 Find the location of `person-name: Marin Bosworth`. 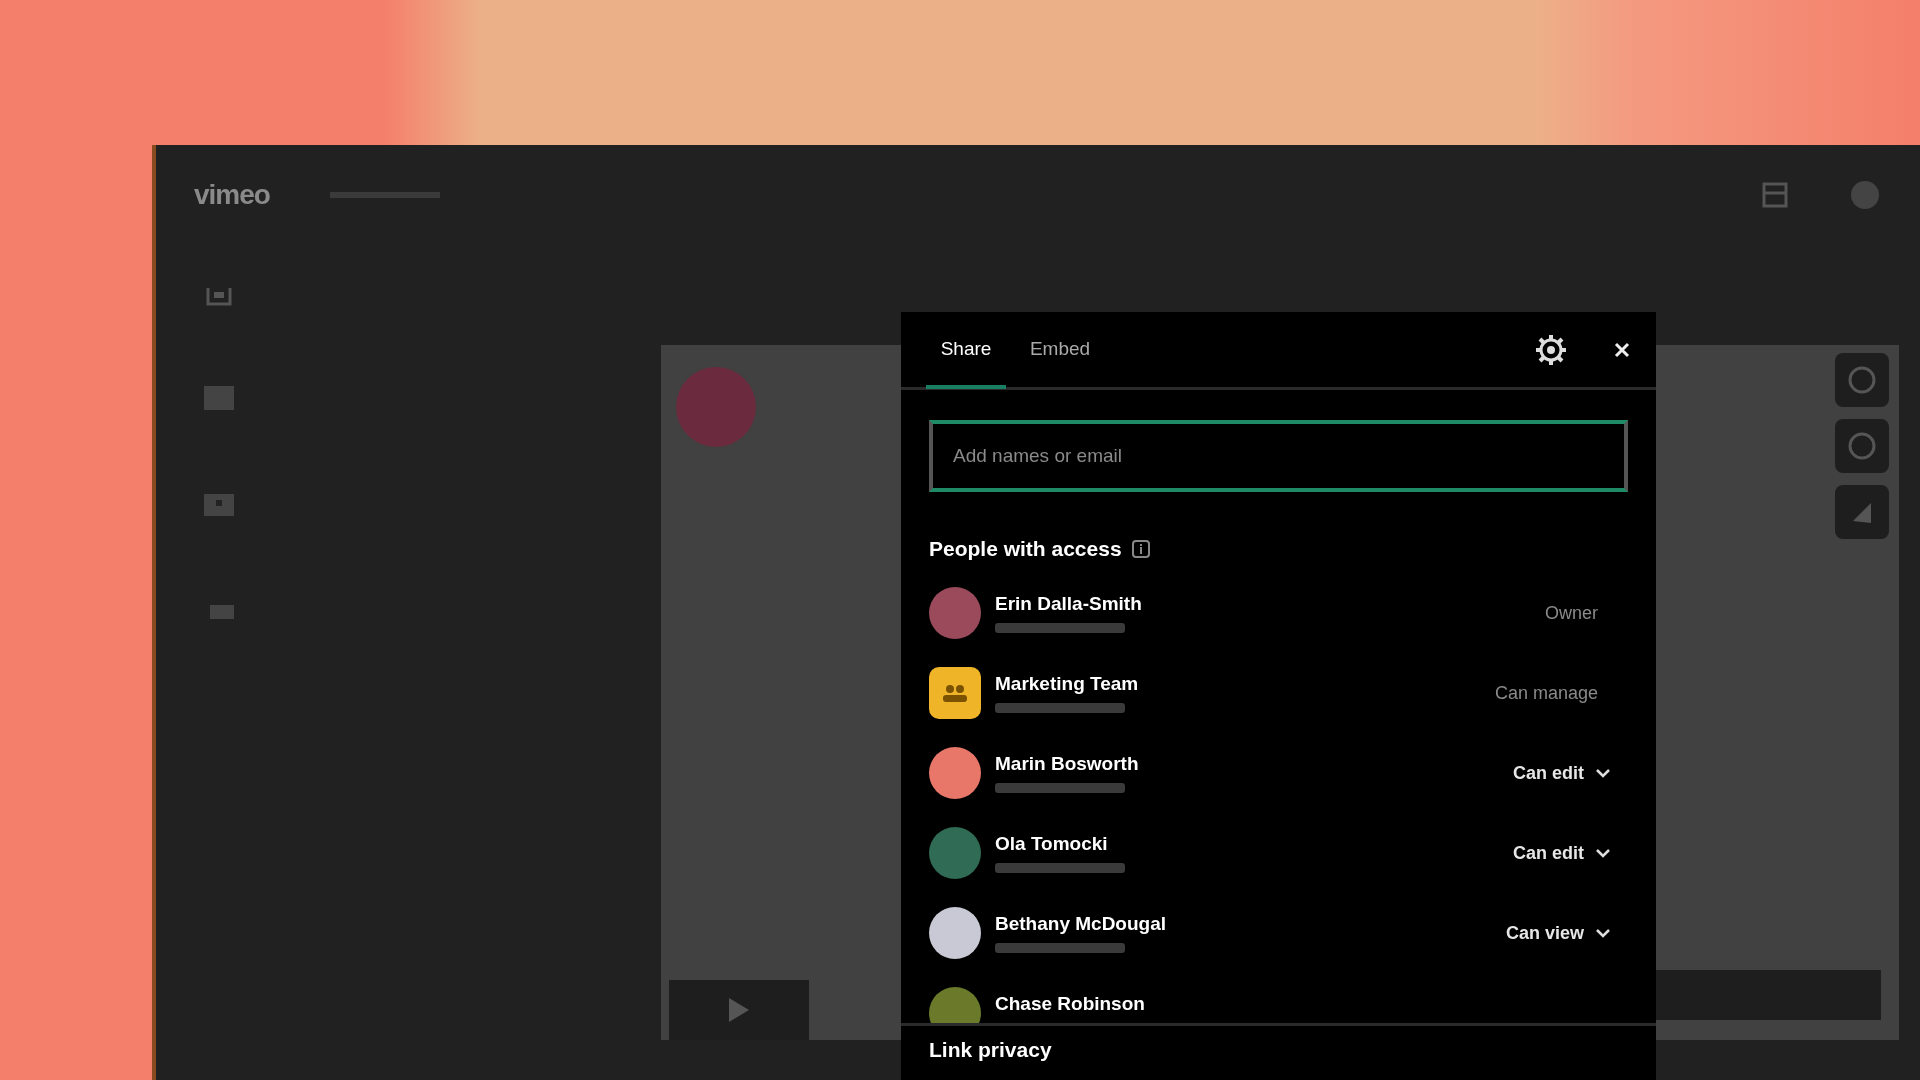

person-name: Marin Bosworth is located at coordinates (1067, 764).